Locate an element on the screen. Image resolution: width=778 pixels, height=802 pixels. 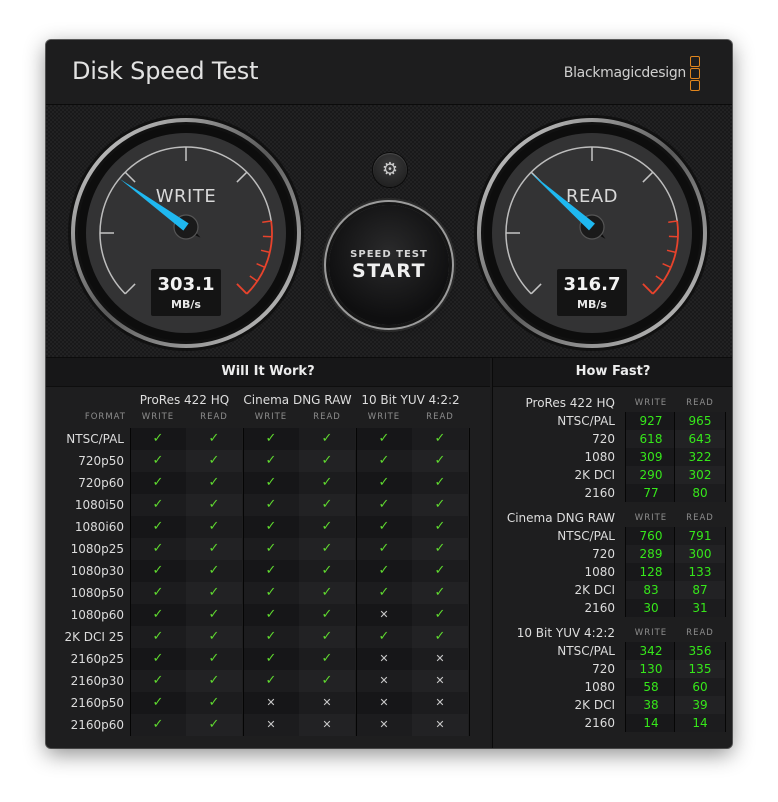
column-header-read: READ is located at coordinates (700, 403).